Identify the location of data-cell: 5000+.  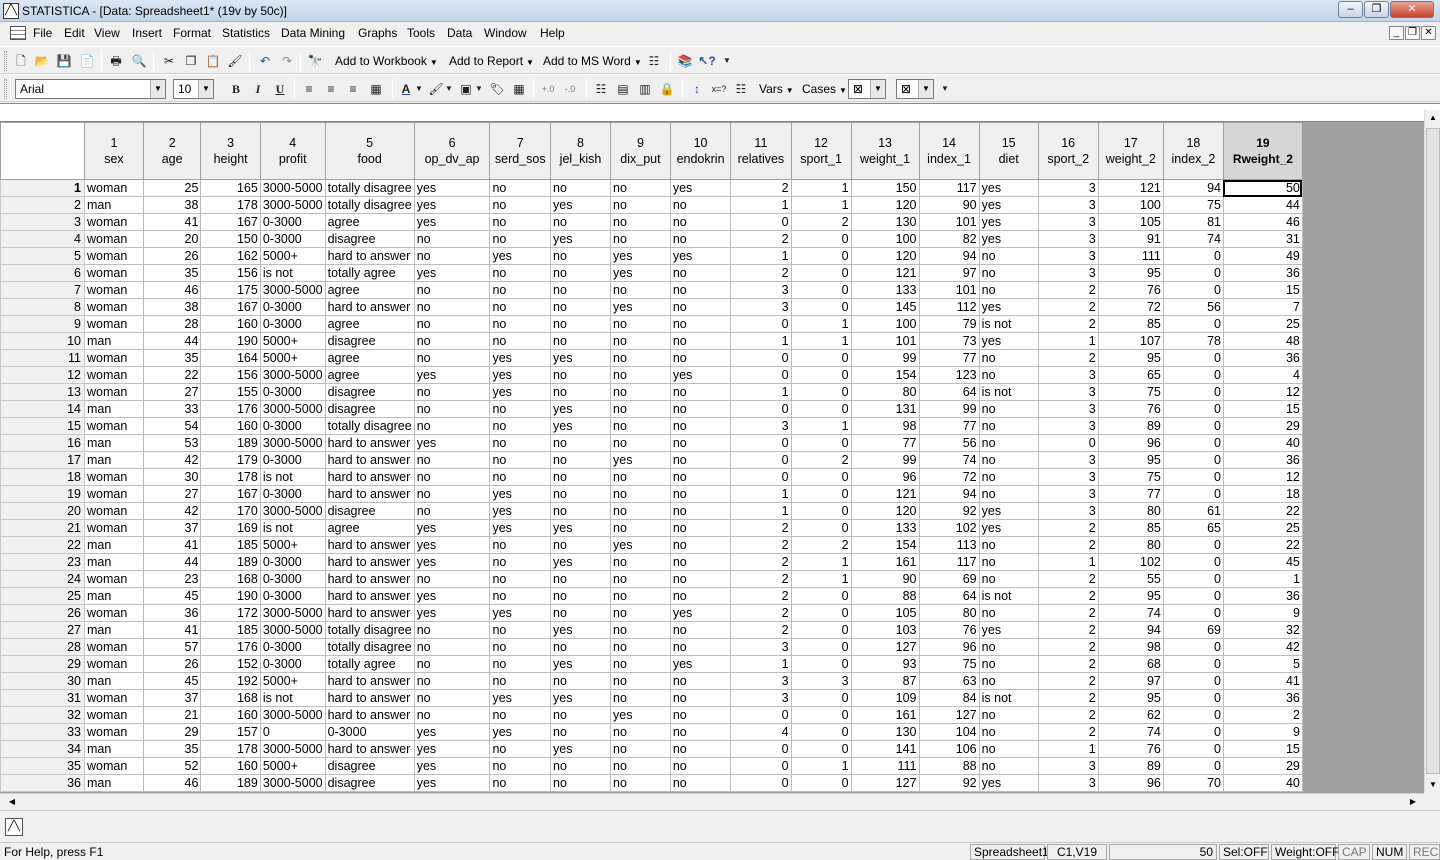
(292, 256).